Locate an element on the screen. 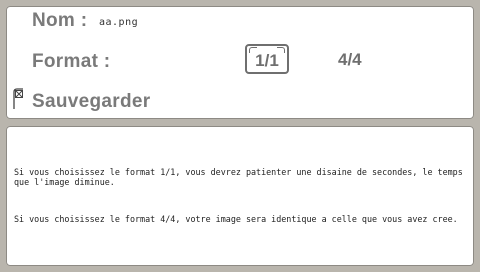  save-checkbox is located at coordinates (18, 99).